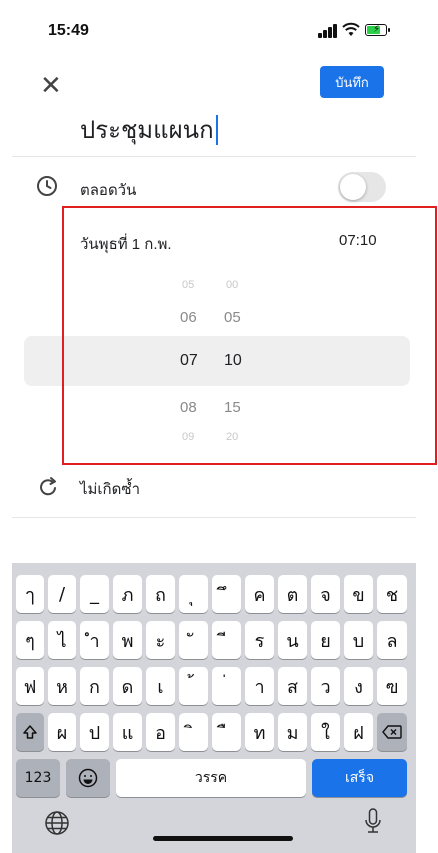 This screenshot has width=438, height=853. I want to click on key: ป, so click(94, 732).